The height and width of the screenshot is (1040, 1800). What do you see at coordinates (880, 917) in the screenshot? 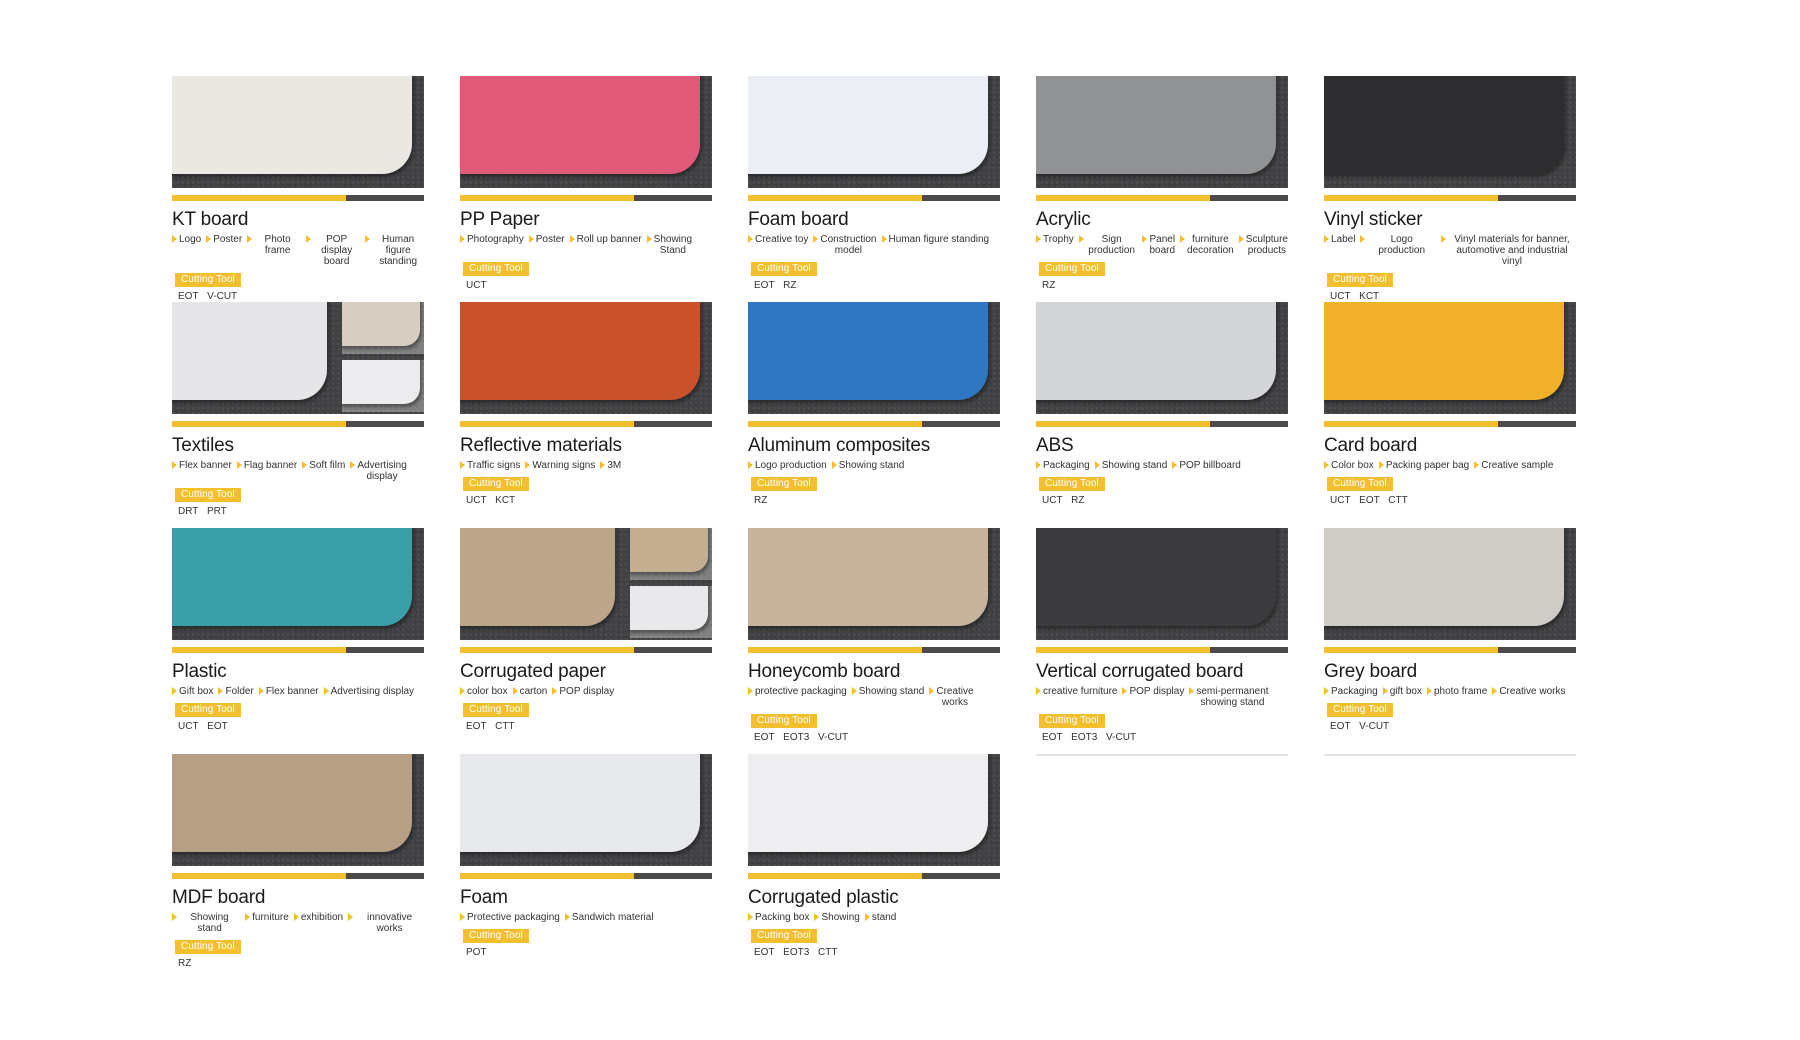
I see `application-item: stand` at bounding box center [880, 917].